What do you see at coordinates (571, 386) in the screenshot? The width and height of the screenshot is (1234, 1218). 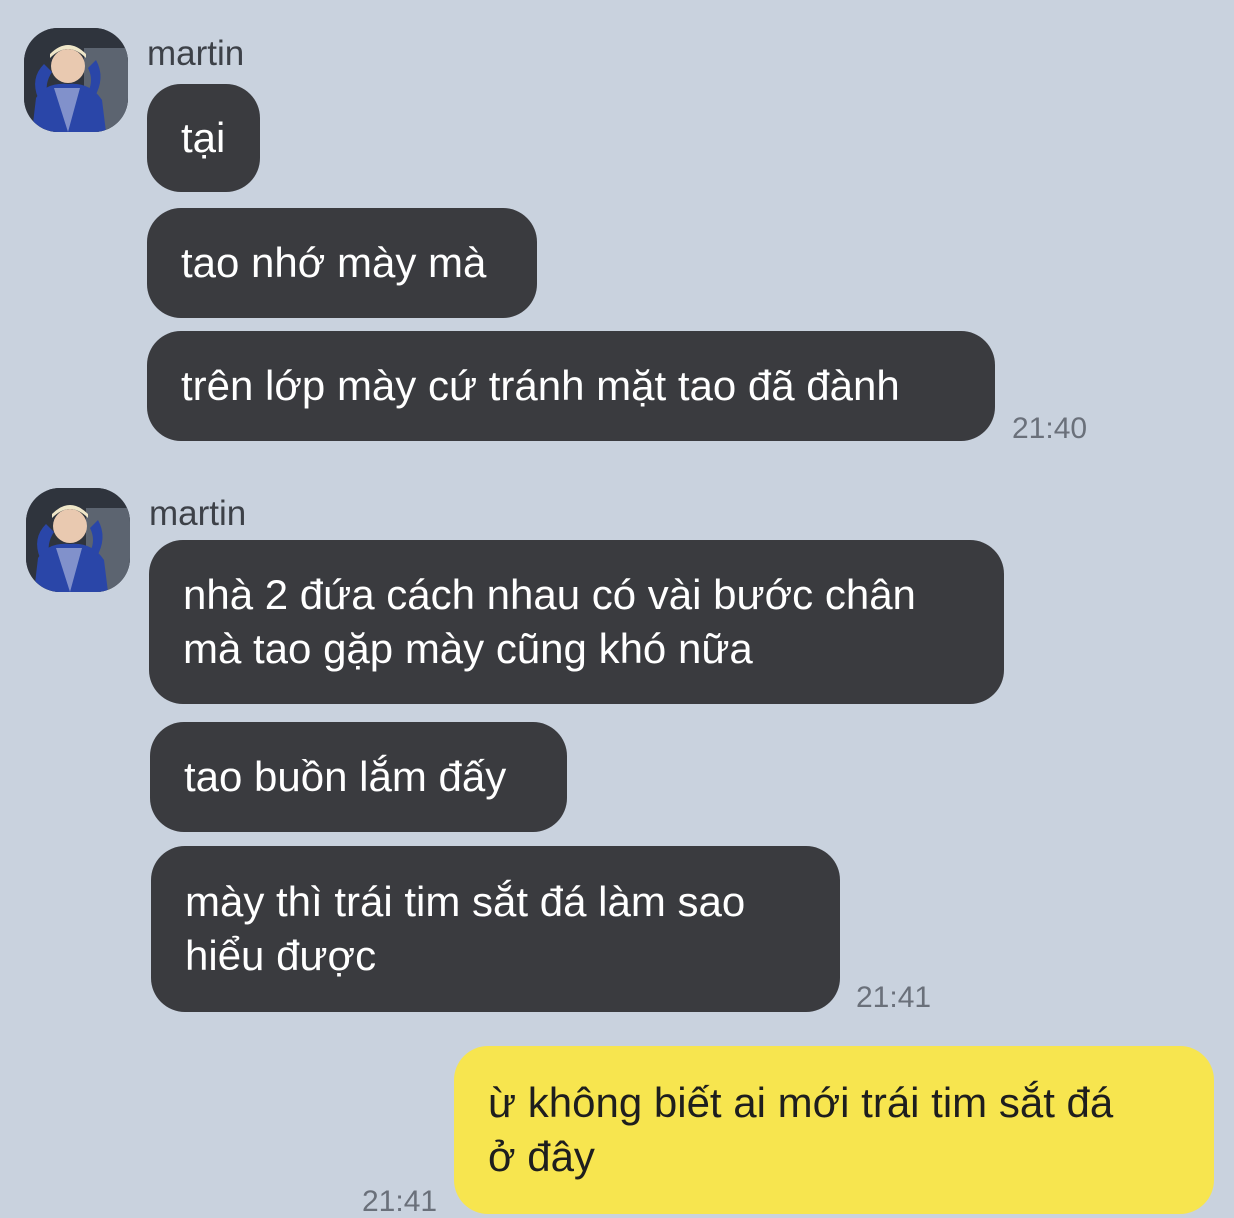 I see `message-bubble: trên lớp mày cứ tránh mặt tao đã đành` at bounding box center [571, 386].